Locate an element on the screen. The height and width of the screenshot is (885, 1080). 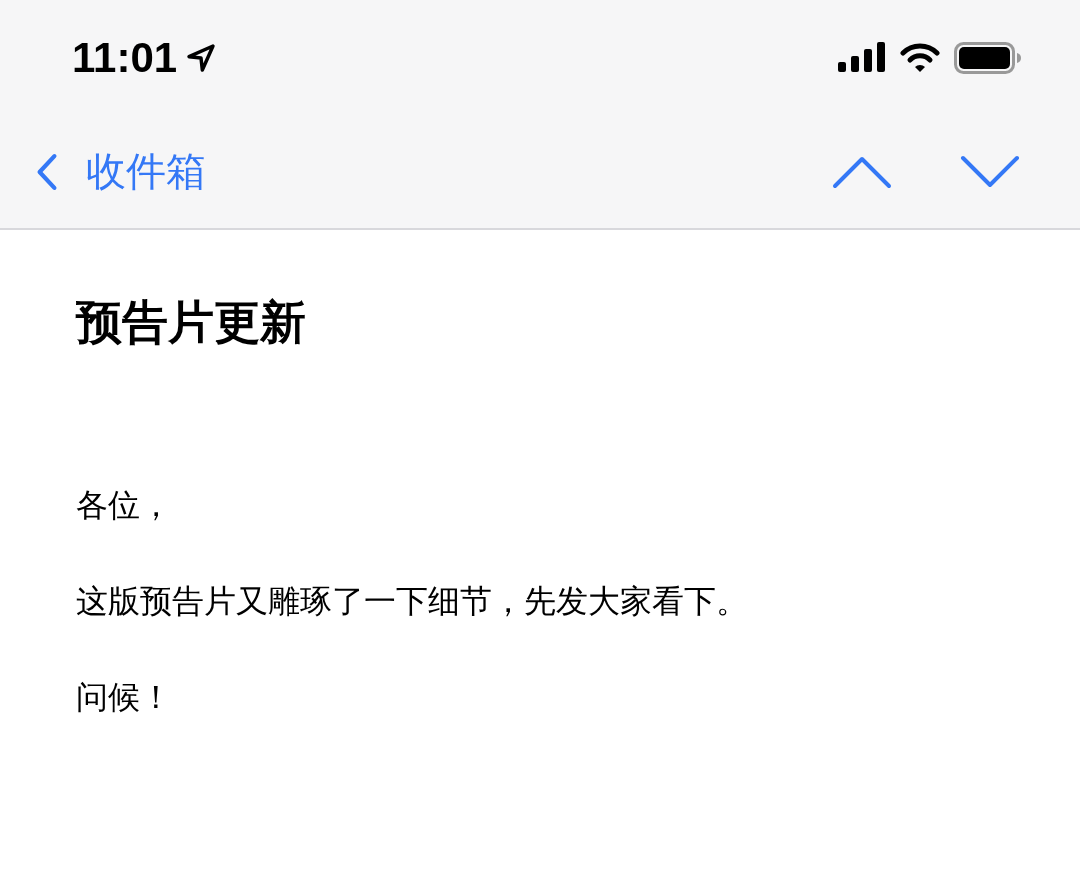
message-subject: 预告片更新 is located at coordinates (191, 322).